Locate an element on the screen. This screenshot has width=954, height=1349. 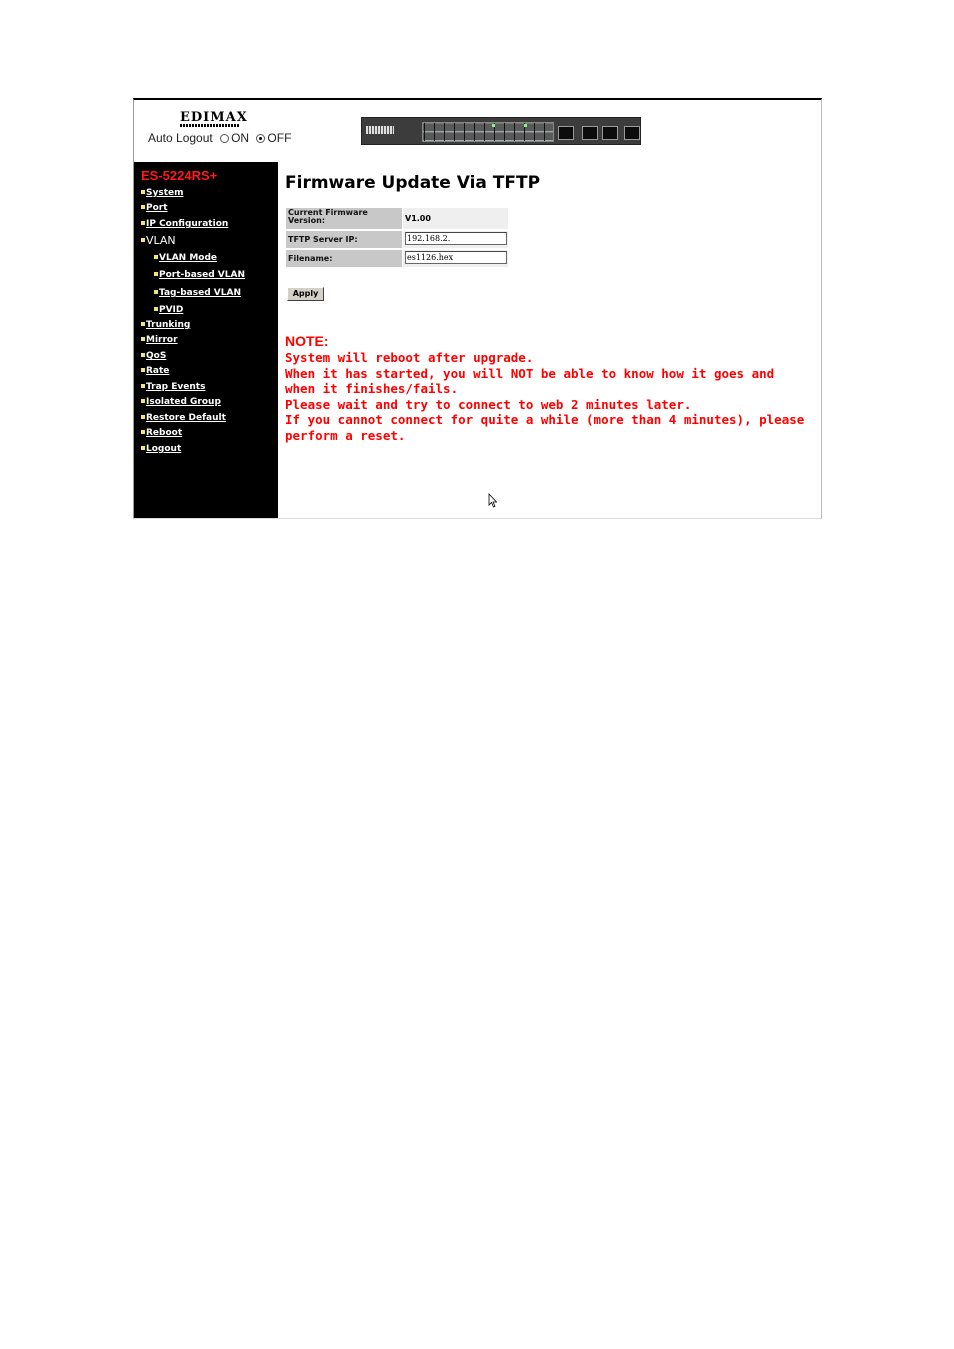
nav-trunking: Trunking is located at coordinates (165, 325).